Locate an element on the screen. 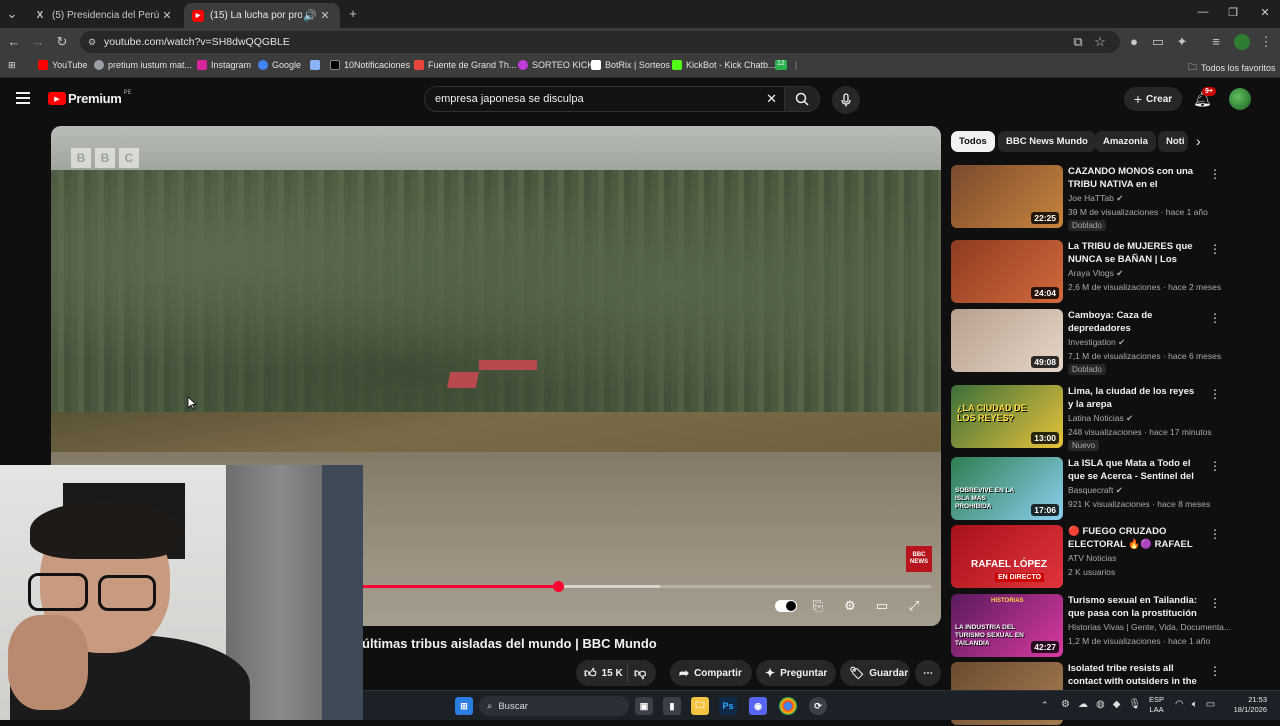 This screenshot has height=726, width=1280. apps-grid-icon: ⊞ is located at coordinates (12, 65).